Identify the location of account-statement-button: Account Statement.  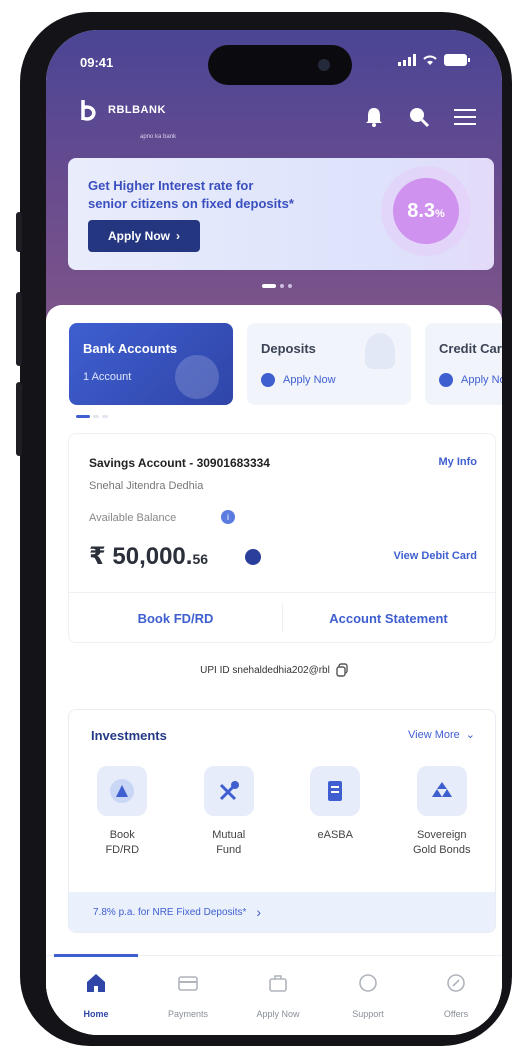
(388, 618).